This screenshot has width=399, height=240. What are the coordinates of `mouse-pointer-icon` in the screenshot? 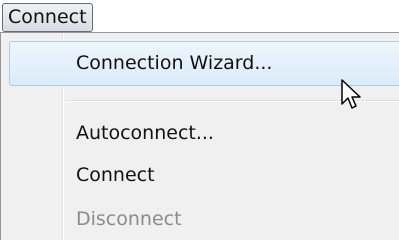 It's located at (351, 94).